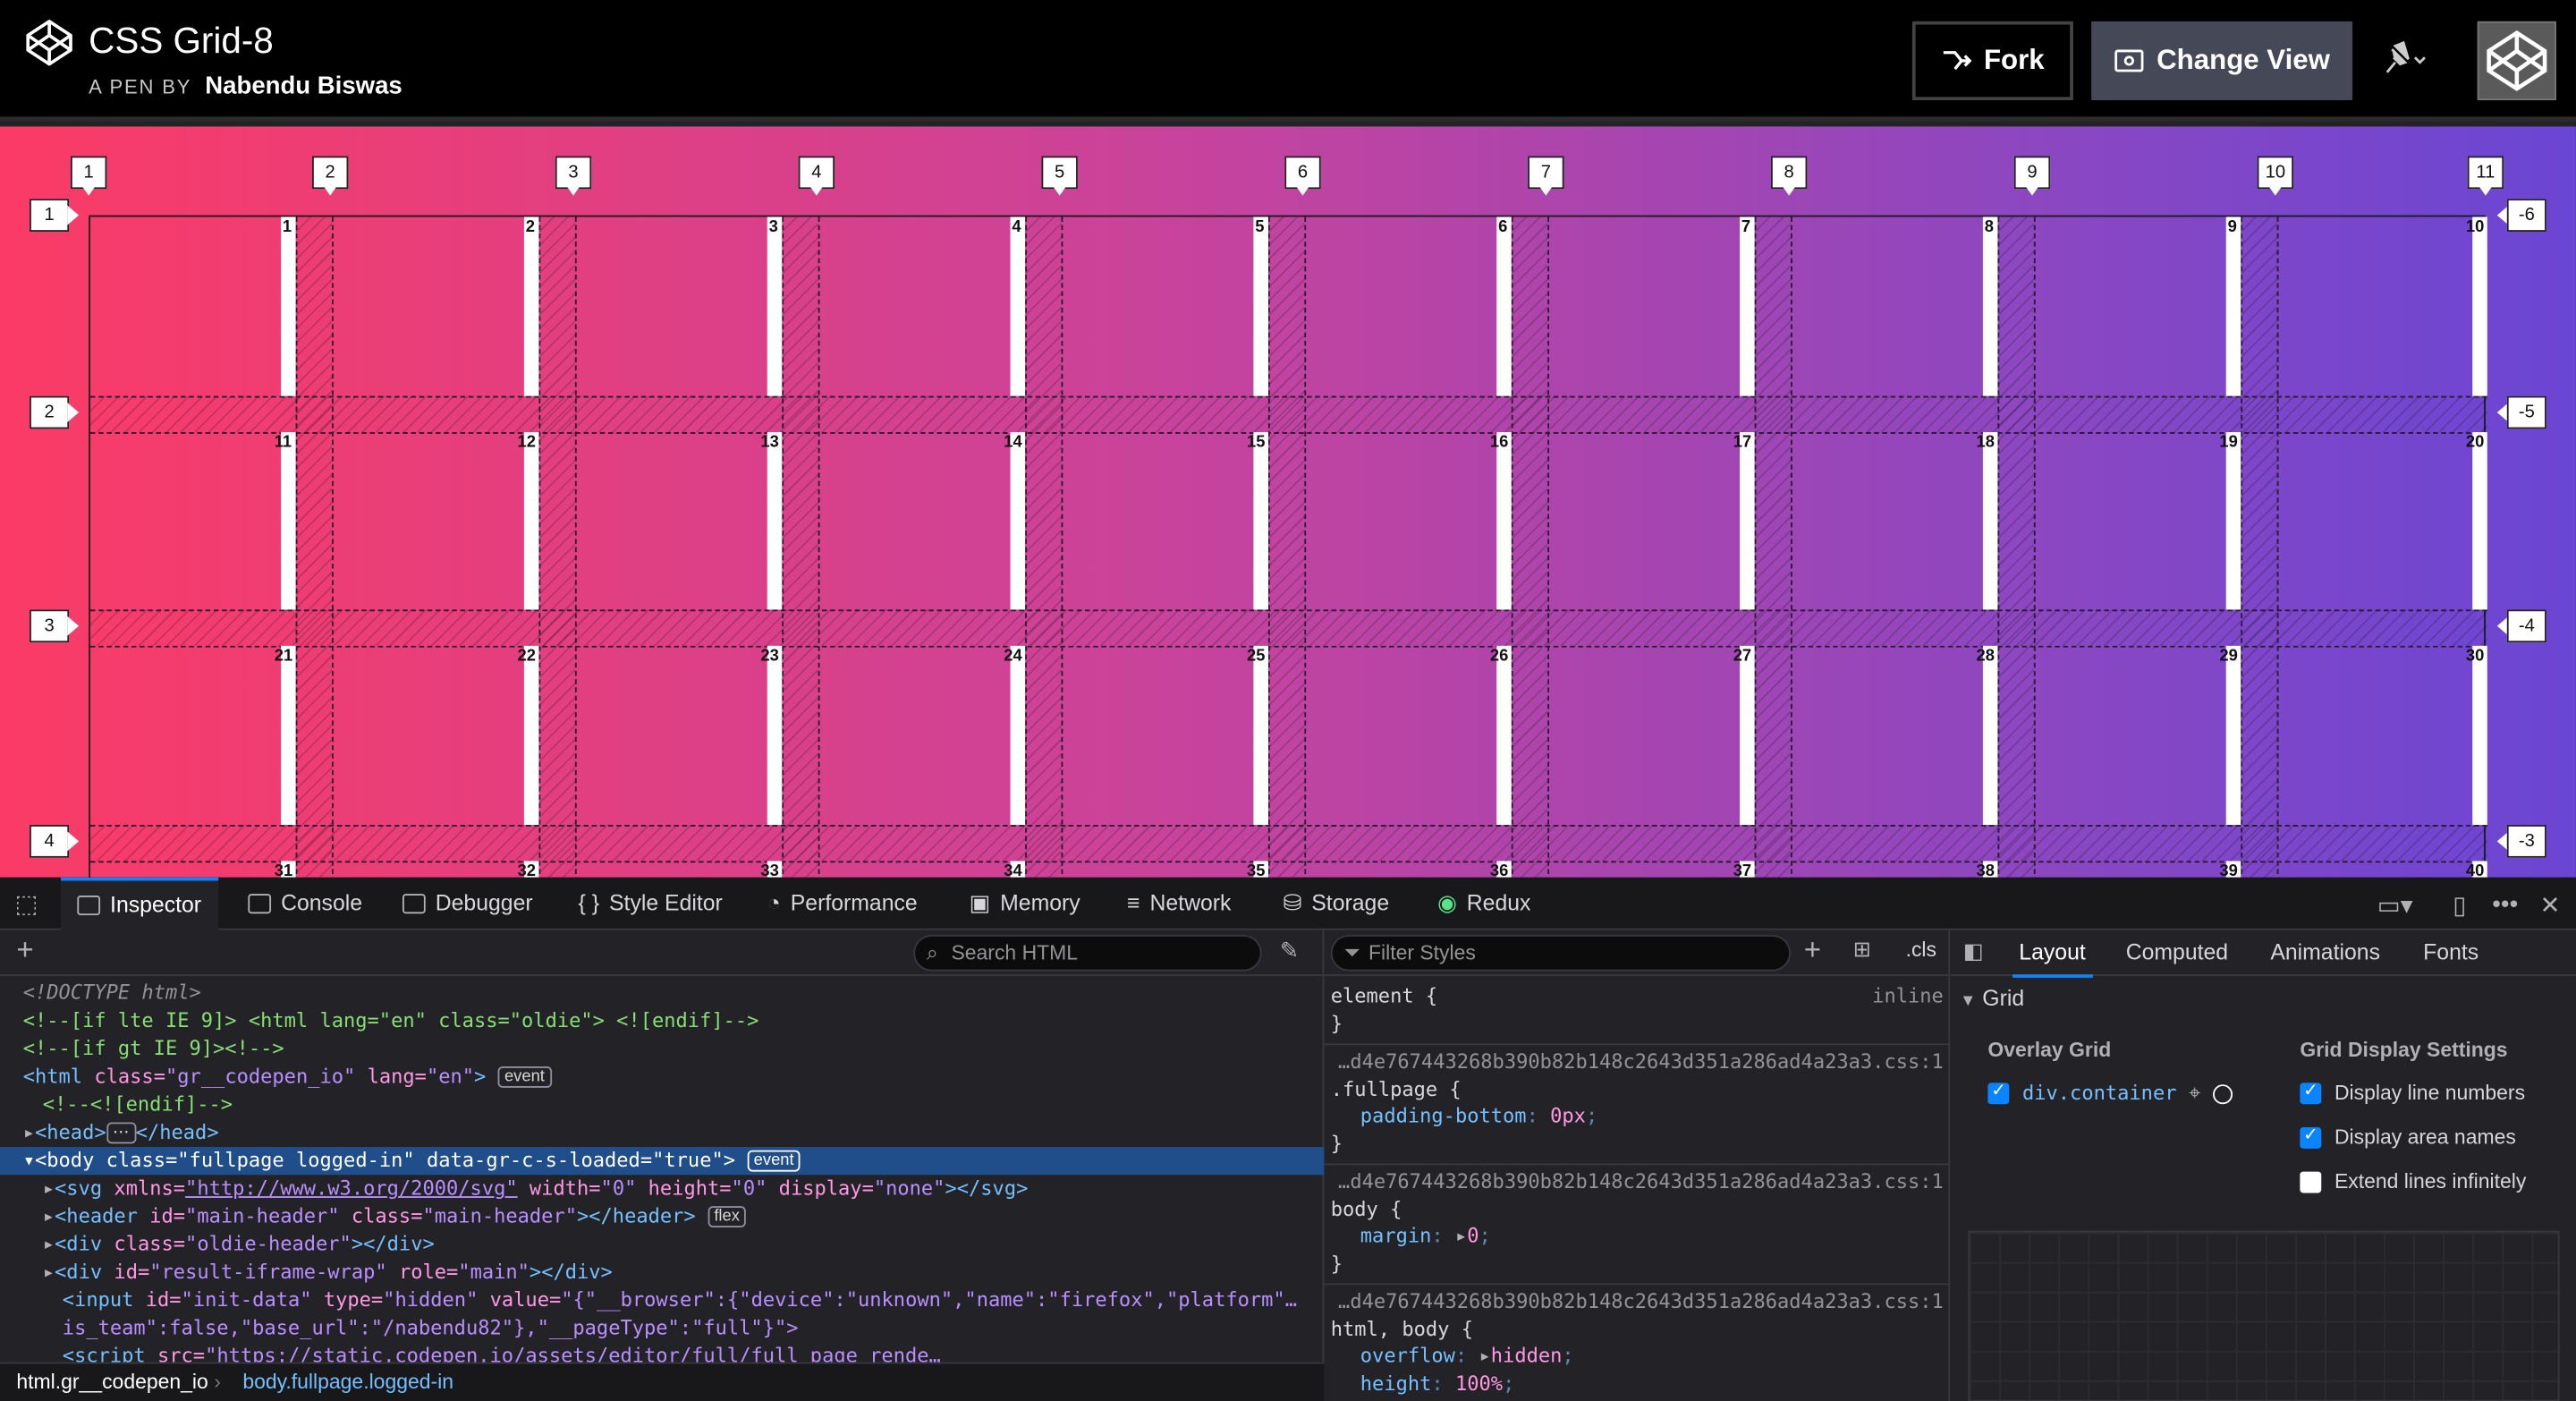 The height and width of the screenshot is (1401, 2576). What do you see at coordinates (1288, 610) in the screenshot?
I see `grid-line` at bounding box center [1288, 610].